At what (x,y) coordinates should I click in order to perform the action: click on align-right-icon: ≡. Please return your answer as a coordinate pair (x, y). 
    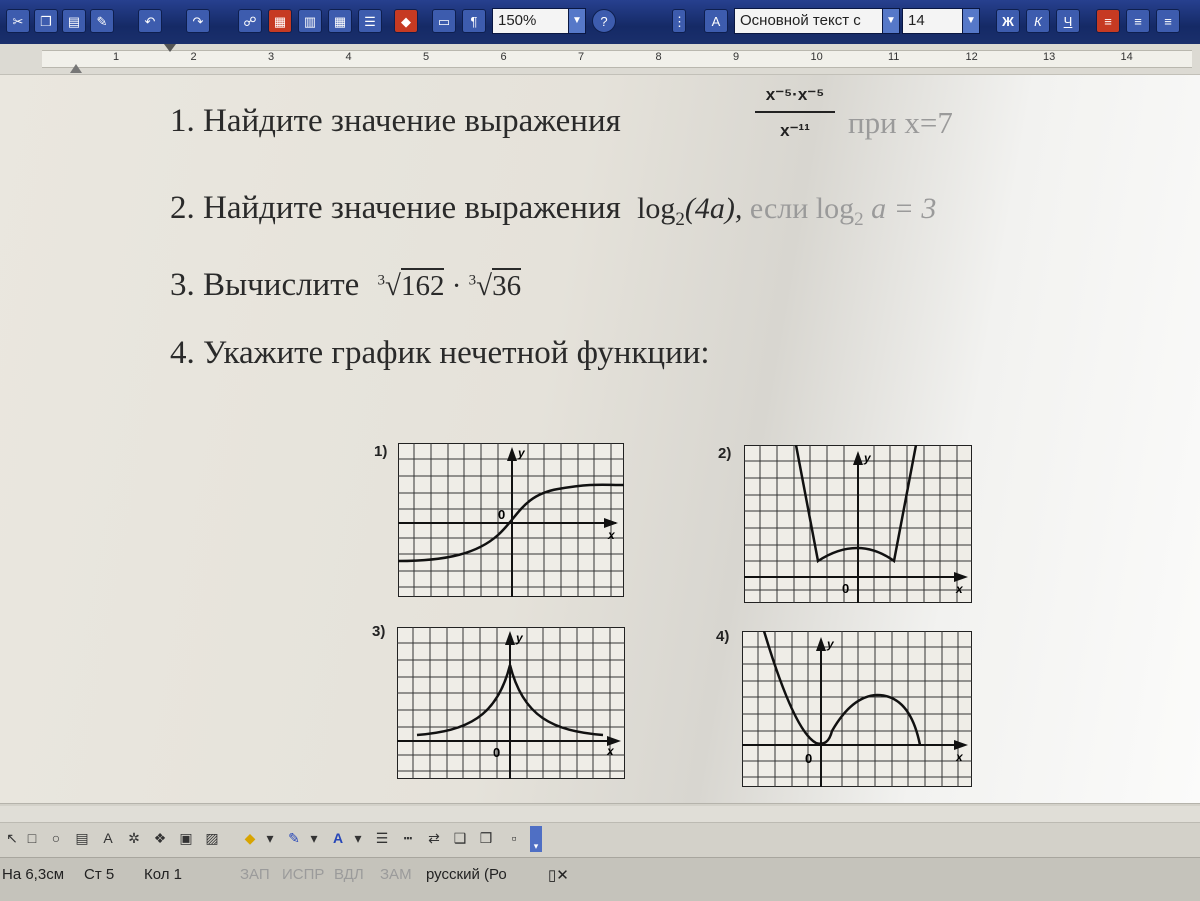
    Looking at the image, I should click on (1168, 21).